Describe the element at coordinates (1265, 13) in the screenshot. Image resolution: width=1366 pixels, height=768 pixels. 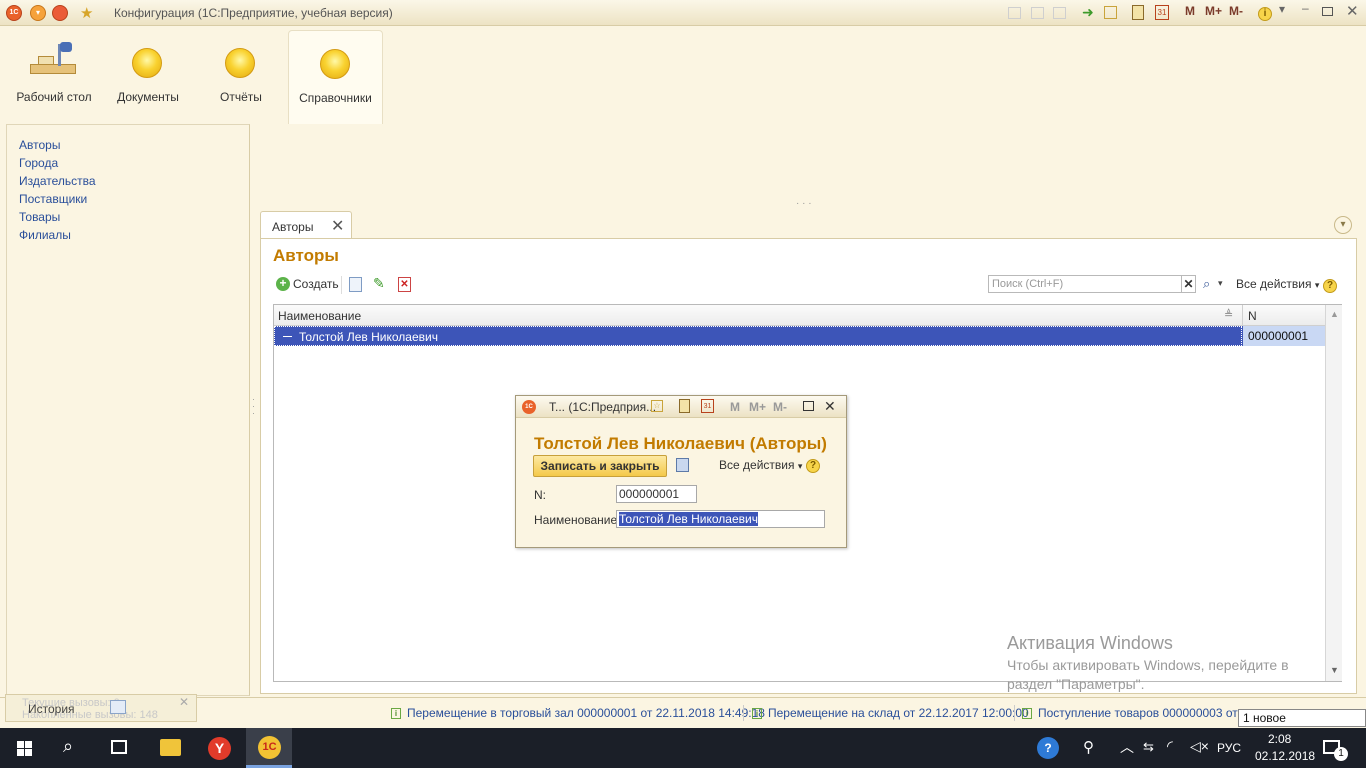
I see `help-icon: i` at that location.